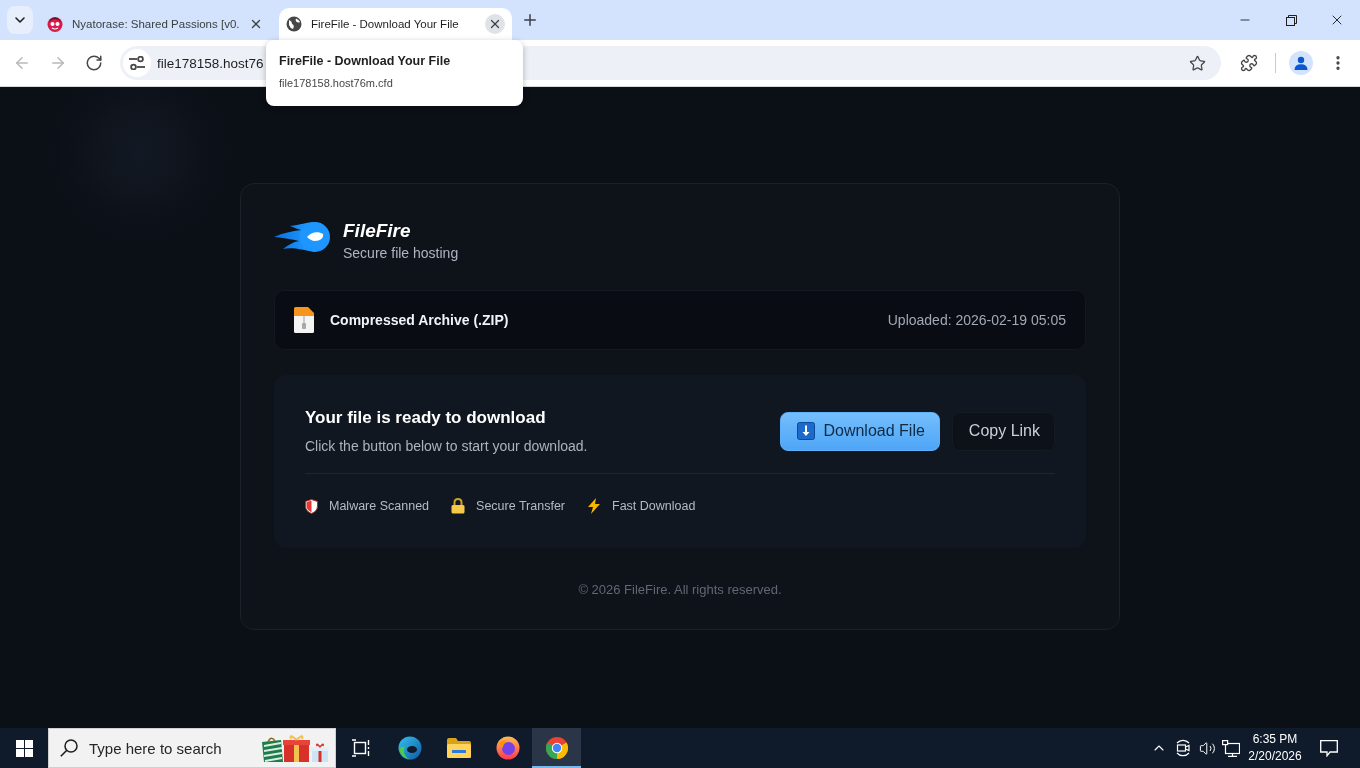 Image resolution: width=1360 pixels, height=768 pixels. What do you see at coordinates (458, 748) in the screenshot?
I see `file-folder-icon` at bounding box center [458, 748].